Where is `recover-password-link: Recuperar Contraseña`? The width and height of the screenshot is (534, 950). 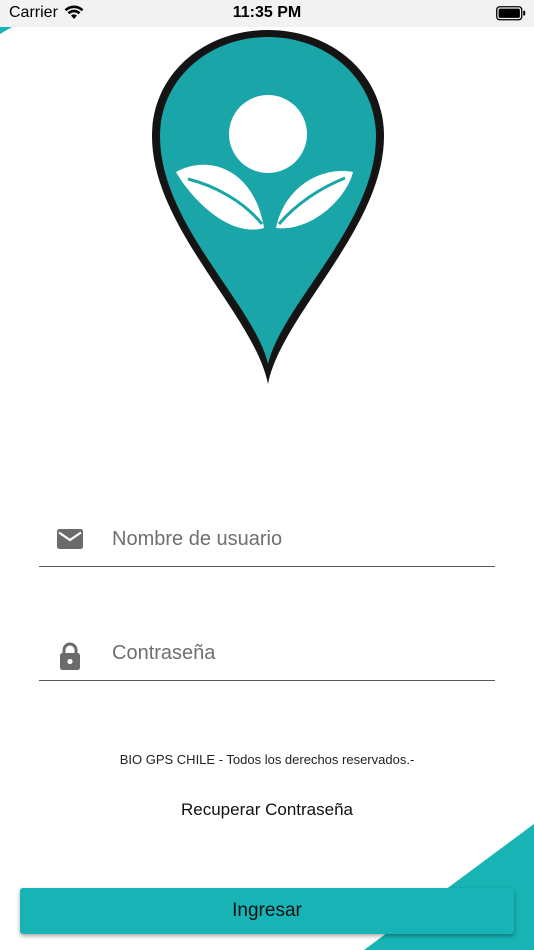 recover-password-link: Recuperar Contraseña is located at coordinates (267, 810).